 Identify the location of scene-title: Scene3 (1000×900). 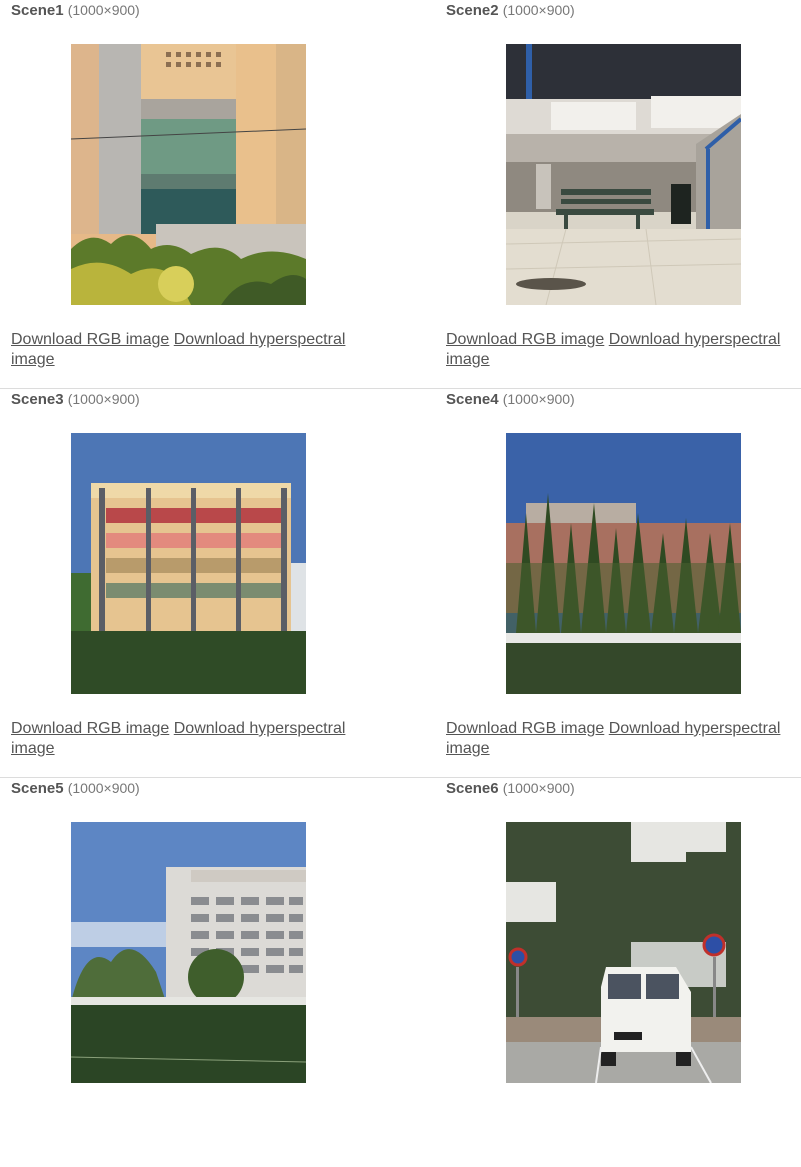
(75, 399).